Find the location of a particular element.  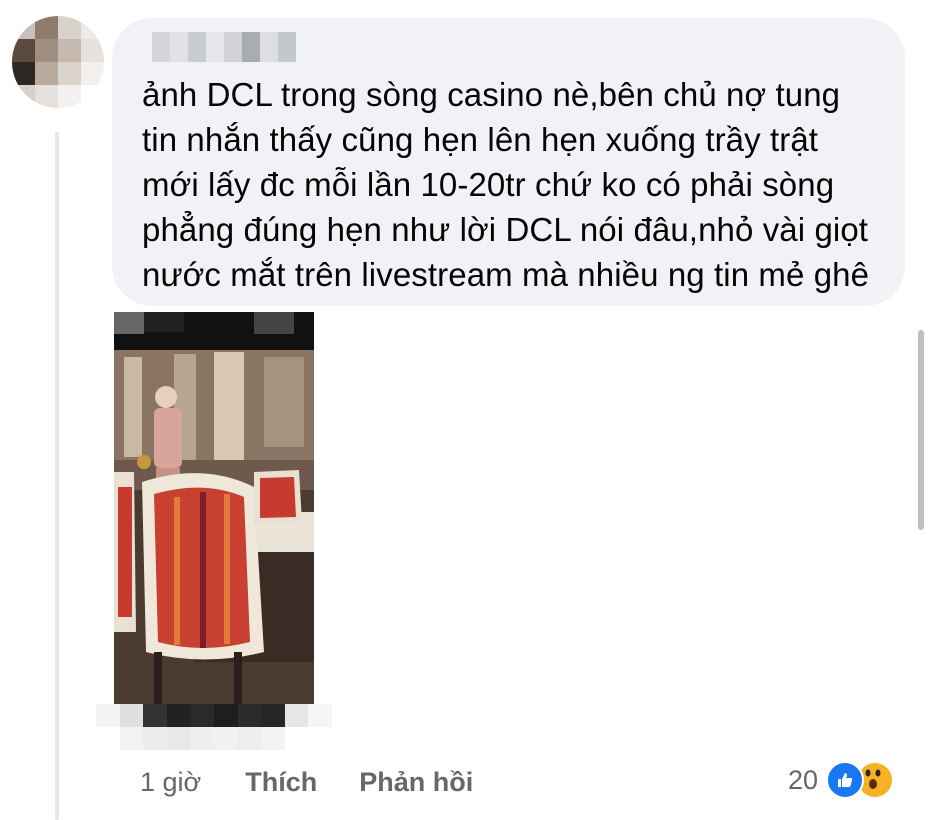

comment-timestamp: 1 giờ is located at coordinates (170, 782).